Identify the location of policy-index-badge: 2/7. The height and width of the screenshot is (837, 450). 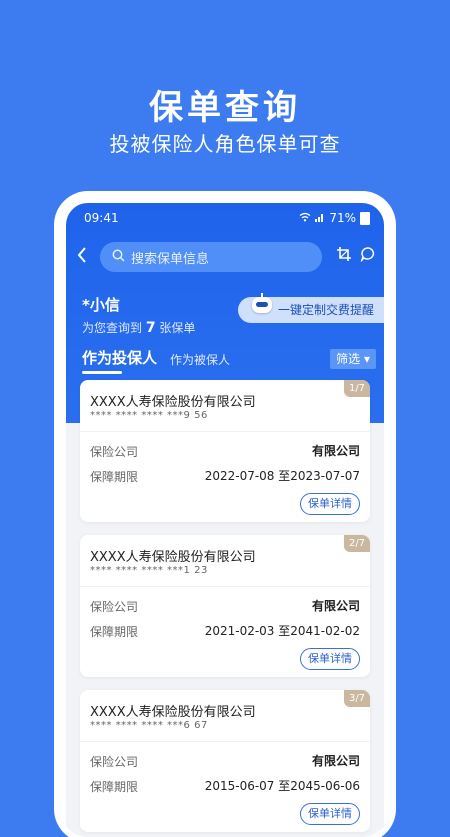
(357, 543).